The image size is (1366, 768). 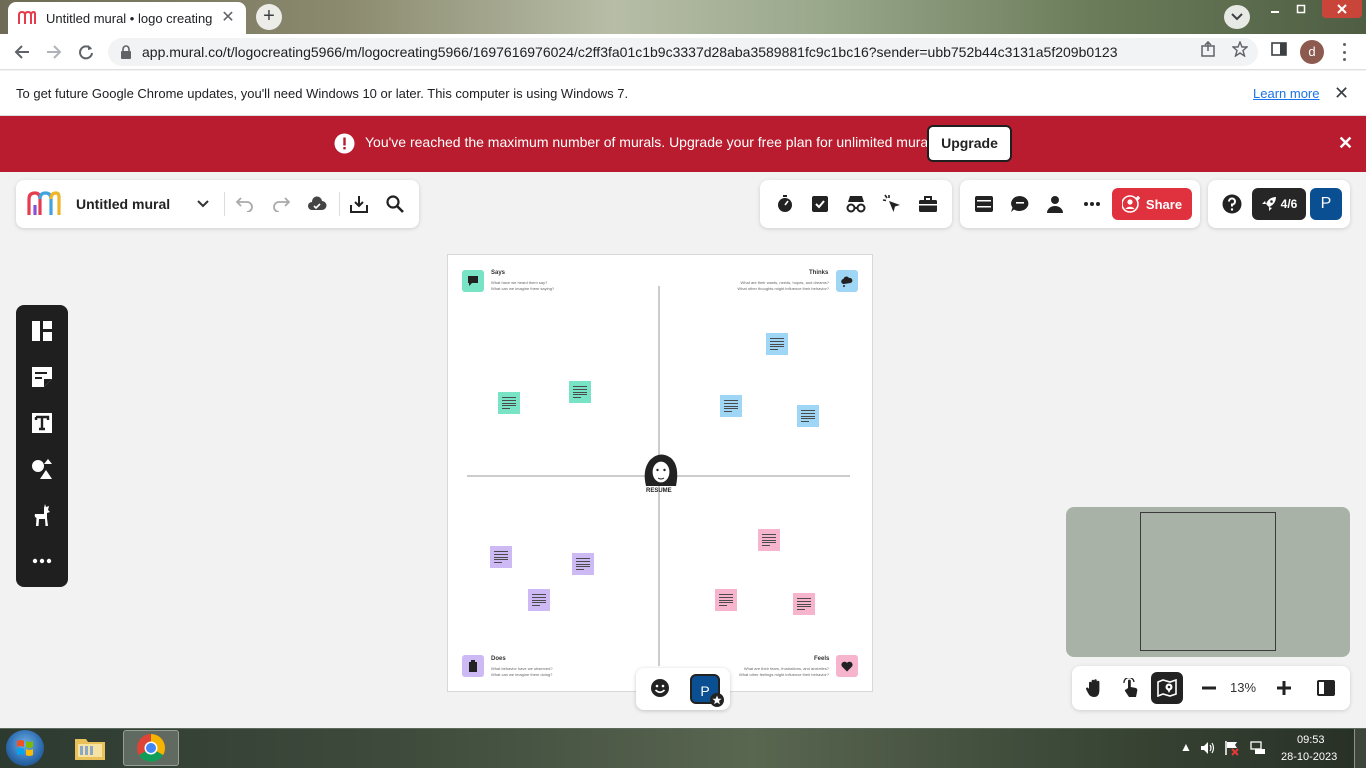 I want to click on help-icon, so click(x=1232, y=204).